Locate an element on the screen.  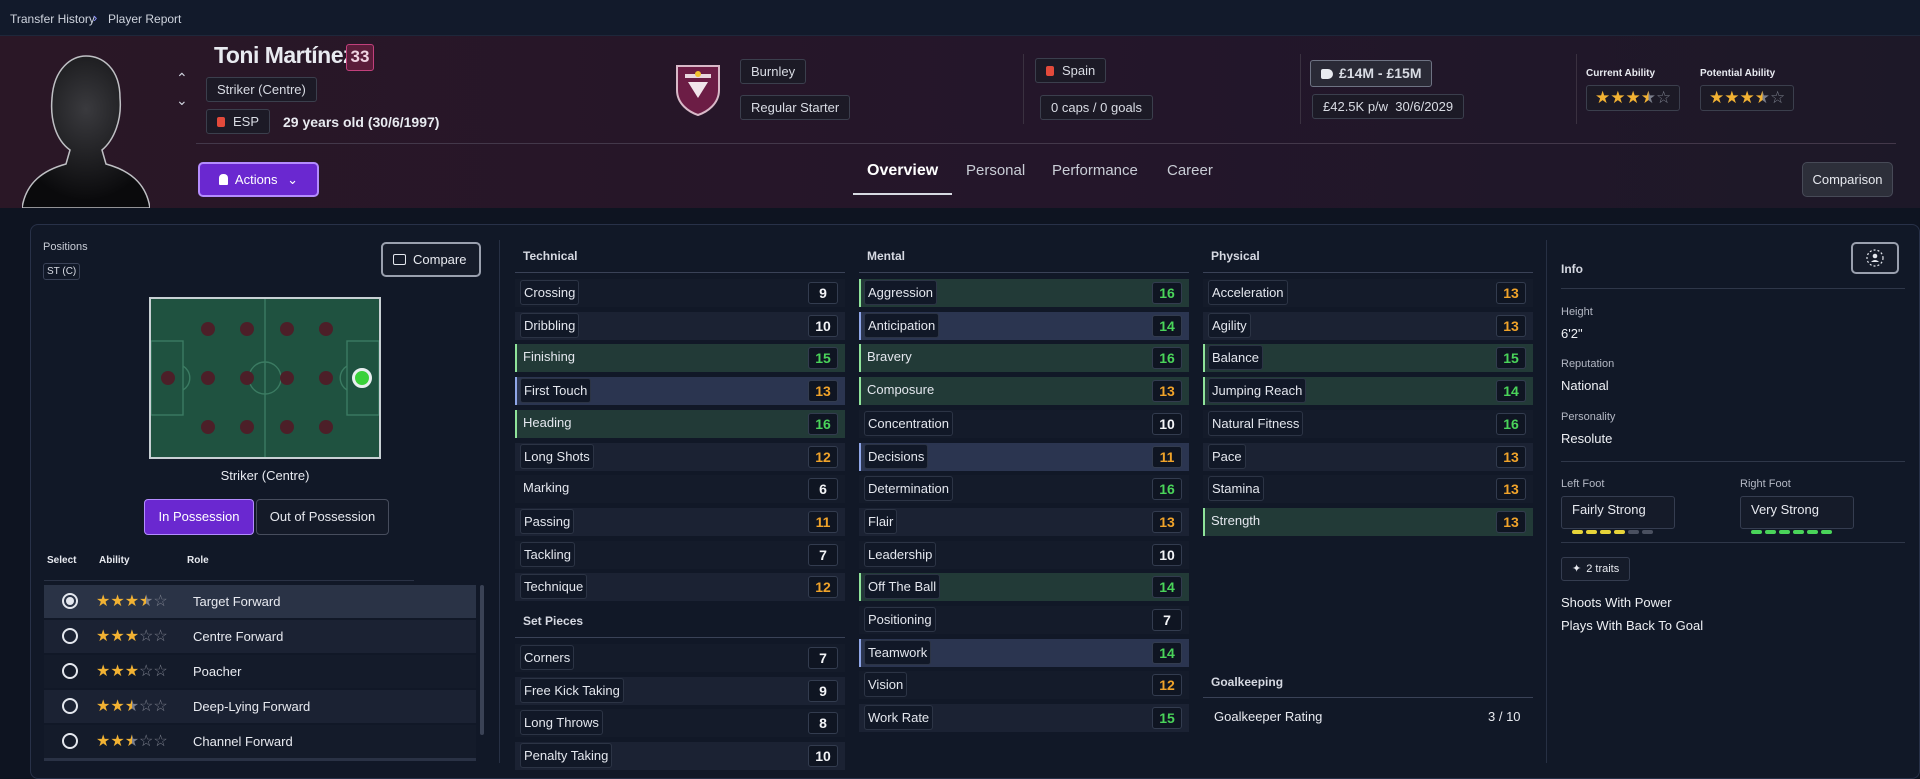
attribute-row: Pace 13 is located at coordinates (1368, 456).